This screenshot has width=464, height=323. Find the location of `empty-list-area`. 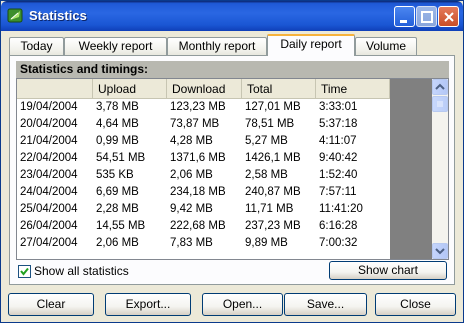

empty-list-area is located at coordinates (411, 169).